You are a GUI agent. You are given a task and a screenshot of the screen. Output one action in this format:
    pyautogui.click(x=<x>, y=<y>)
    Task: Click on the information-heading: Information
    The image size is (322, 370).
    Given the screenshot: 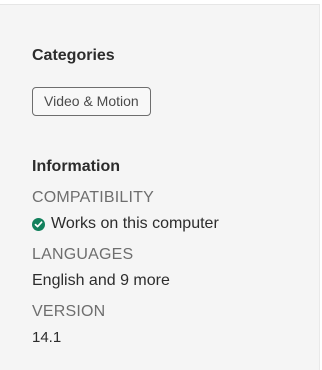 What is the action you would take?
    pyautogui.click(x=76, y=166)
    